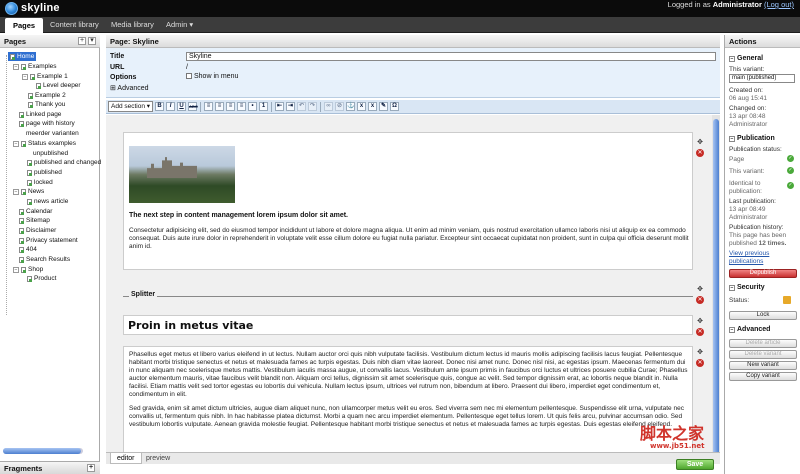  Describe the element at coordinates (193, 106) in the screenshot. I see `strikethrough-button: ABC` at that location.